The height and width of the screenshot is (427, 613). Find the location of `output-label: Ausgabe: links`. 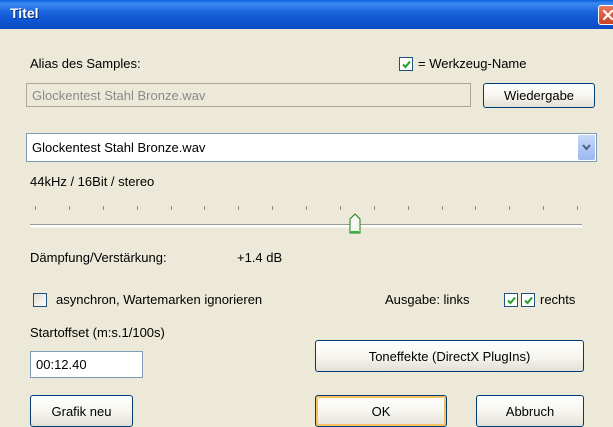

output-label: Ausgabe: links is located at coordinates (427, 299).